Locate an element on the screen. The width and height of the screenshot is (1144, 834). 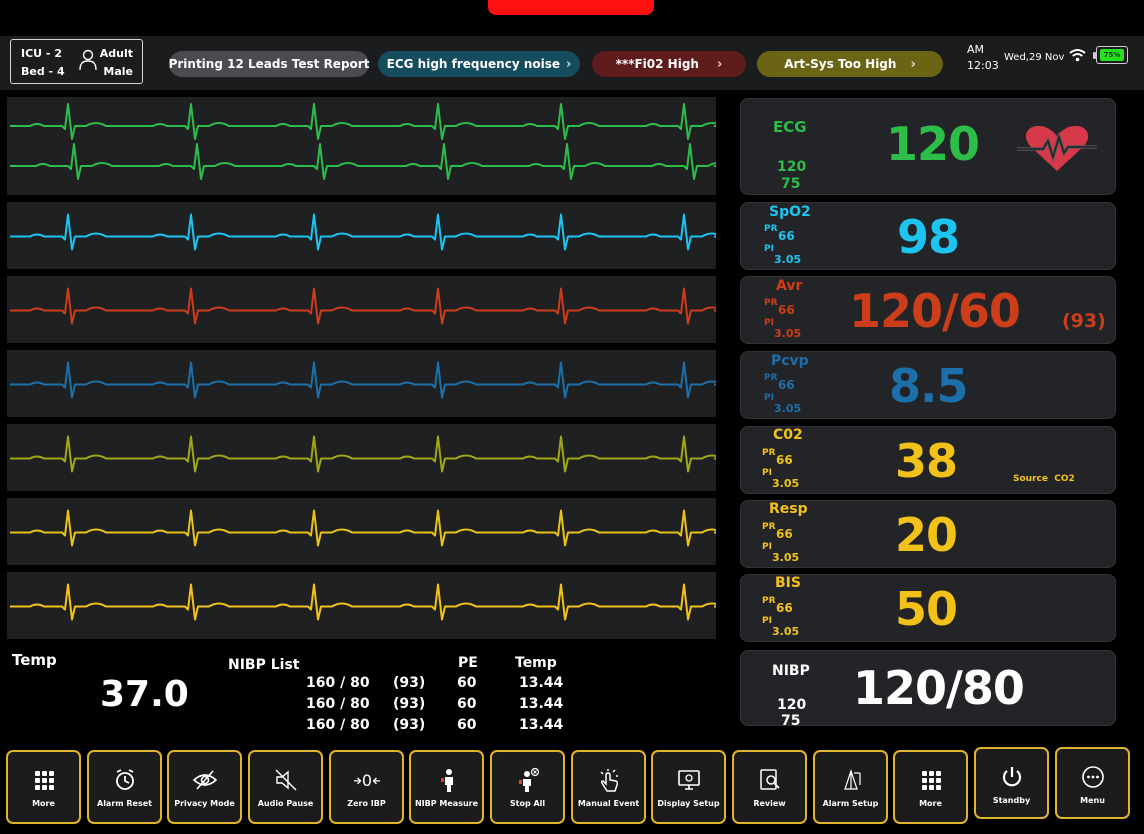
toolbar-button-label: Alarm Reset is located at coordinates (124, 803).